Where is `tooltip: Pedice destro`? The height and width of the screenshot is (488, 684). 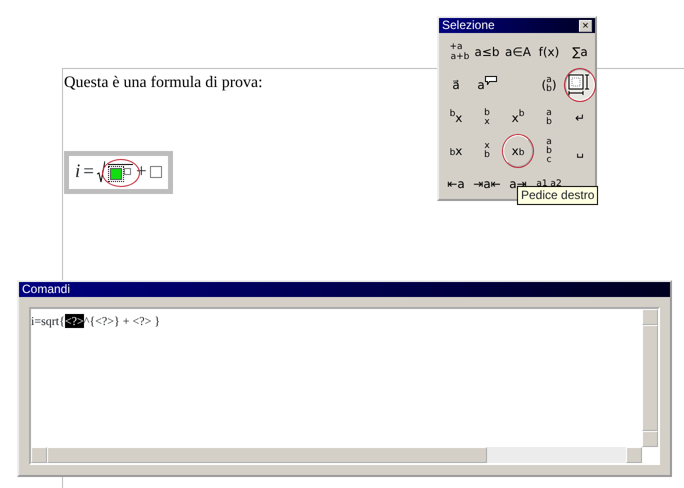 tooltip: Pedice destro is located at coordinates (557, 195).